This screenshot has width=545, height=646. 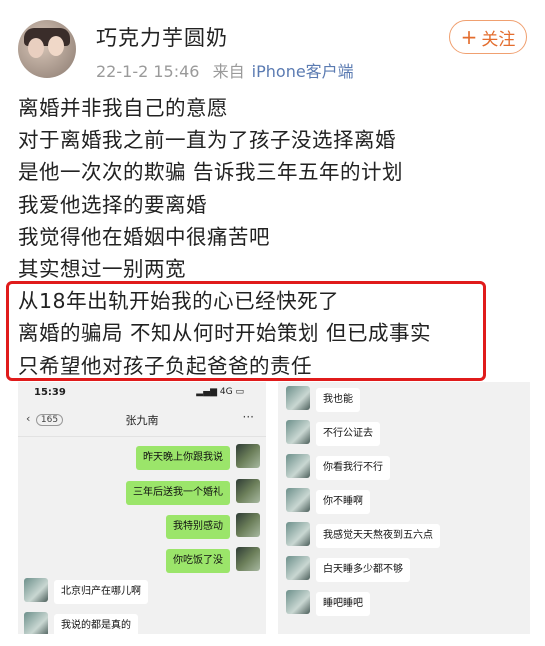 I want to click on username: 巧克力芋圆奶, so click(x=162, y=37).